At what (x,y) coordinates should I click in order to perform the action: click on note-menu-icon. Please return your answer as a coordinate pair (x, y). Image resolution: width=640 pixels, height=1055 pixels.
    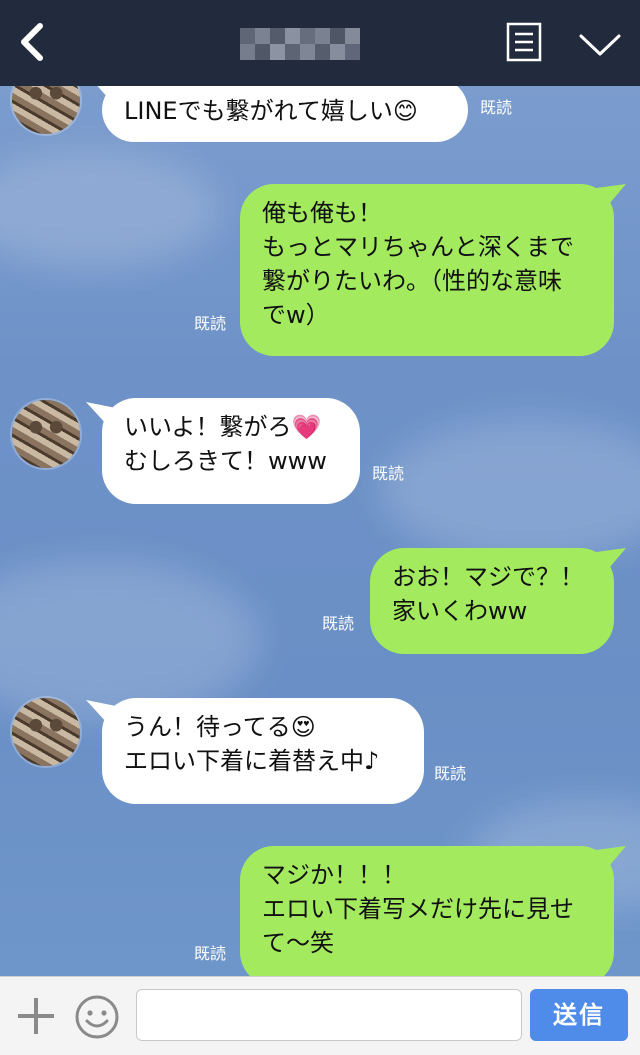
    Looking at the image, I should click on (524, 42).